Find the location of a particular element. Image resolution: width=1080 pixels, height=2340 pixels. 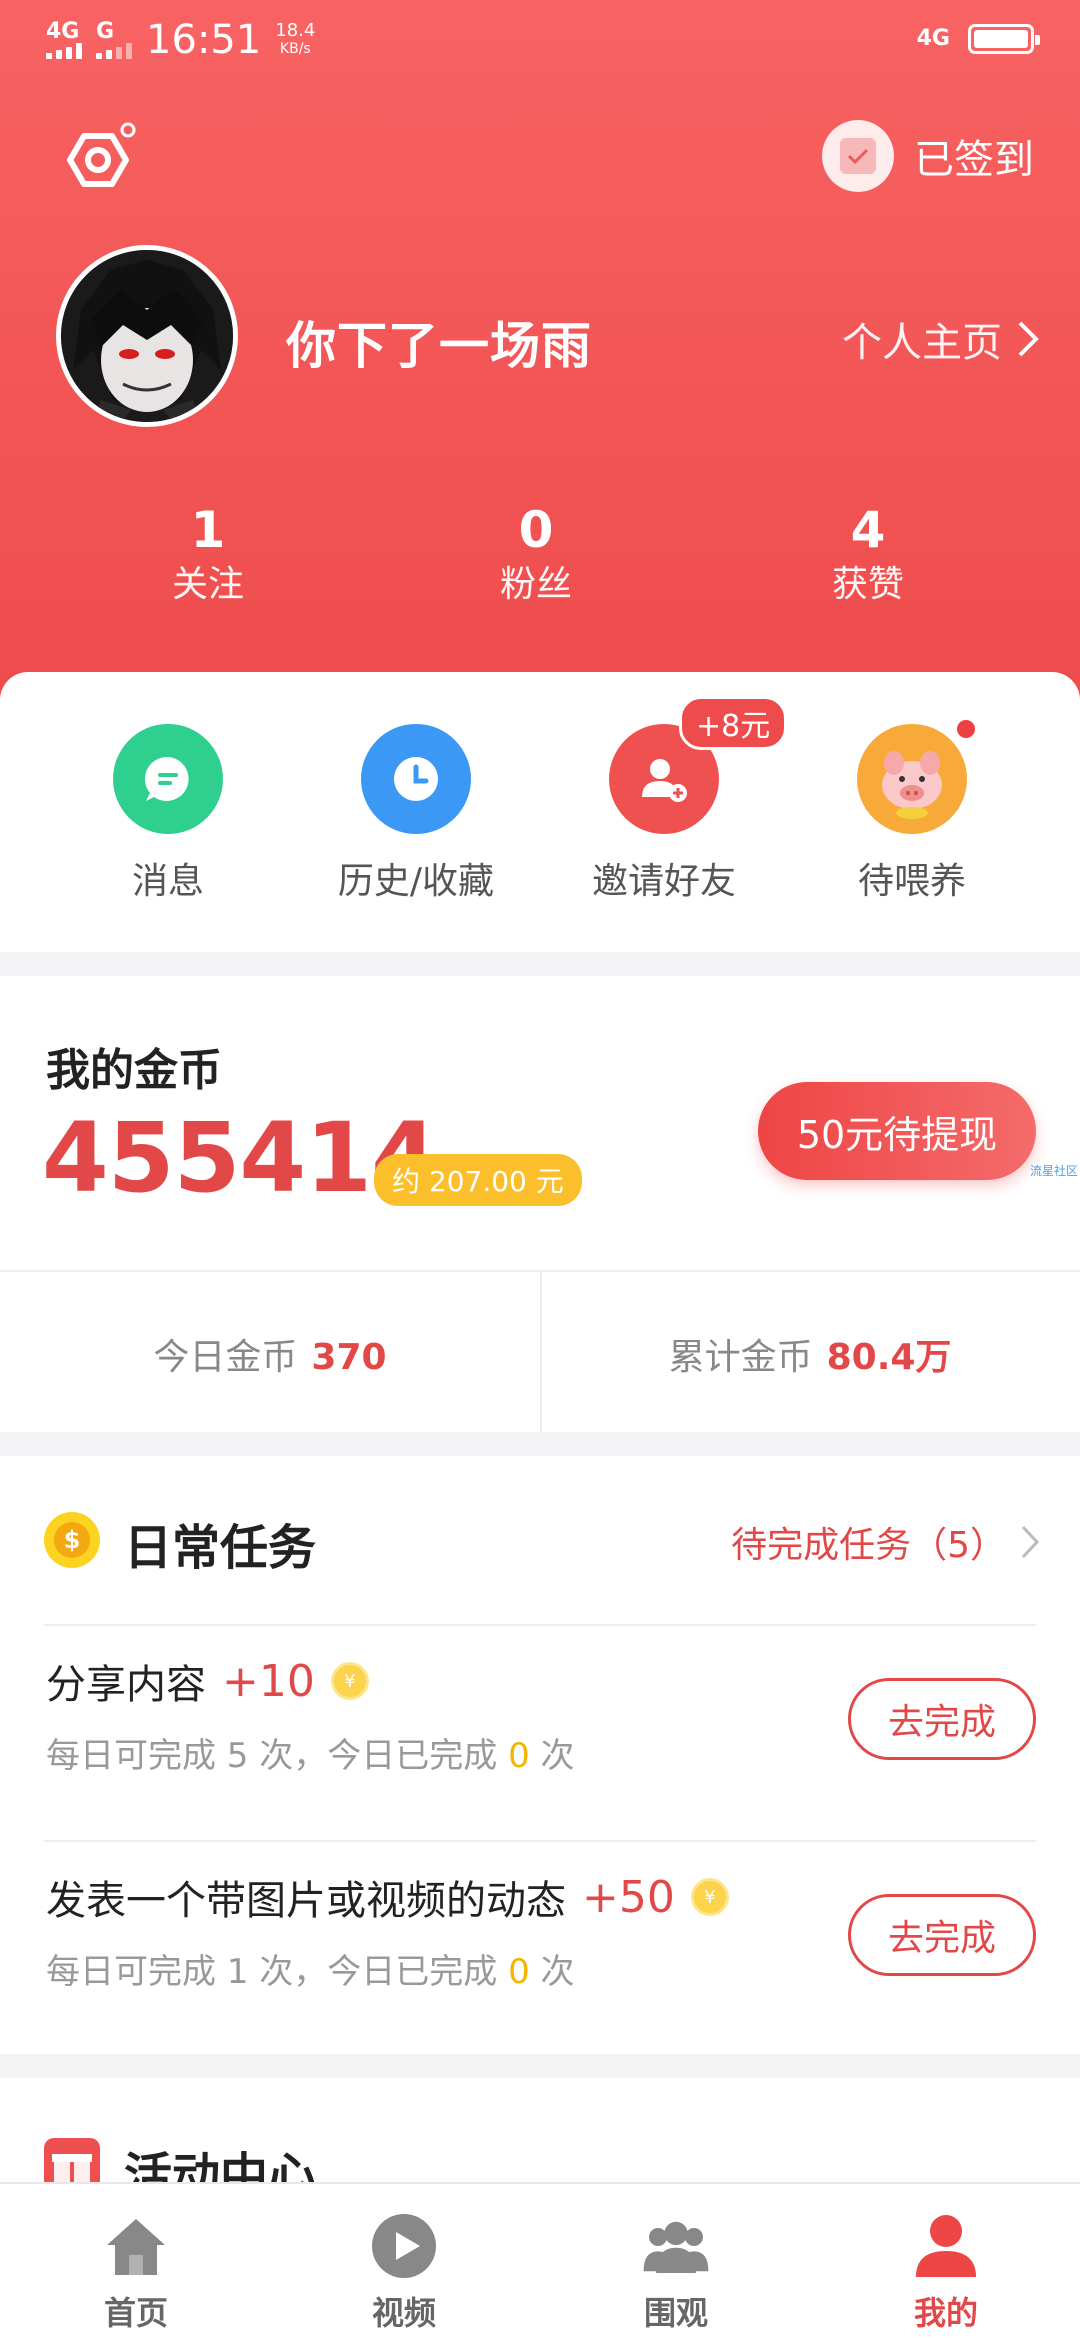

stat-value: 1 is located at coordinates (208, 530).